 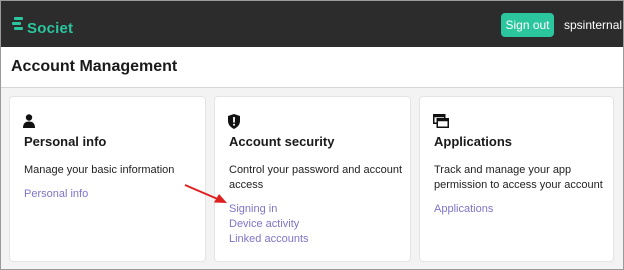 What do you see at coordinates (527, 25) in the screenshot?
I see `sign-out-button: Sign out` at bounding box center [527, 25].